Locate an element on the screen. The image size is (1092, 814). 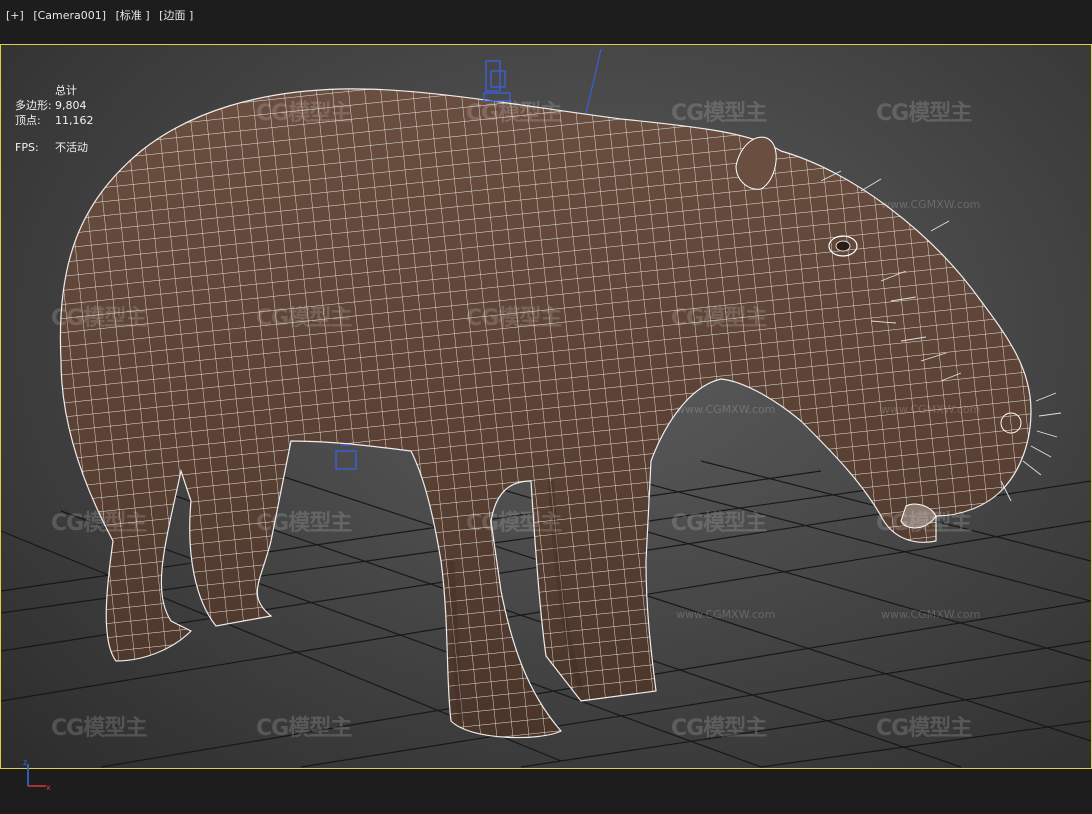
viewport-bottom-bar is located at coordinates (546, 791).